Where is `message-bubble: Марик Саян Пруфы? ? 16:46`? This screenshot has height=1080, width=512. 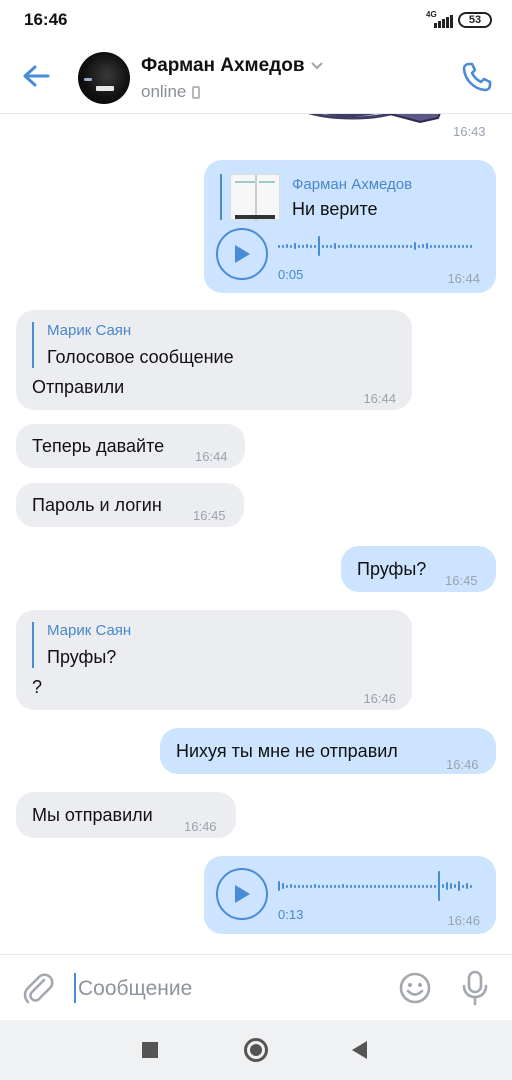 message-bubble: Марик Саян Пруфы? ? 16:46 is located at coordinates (214, 660).